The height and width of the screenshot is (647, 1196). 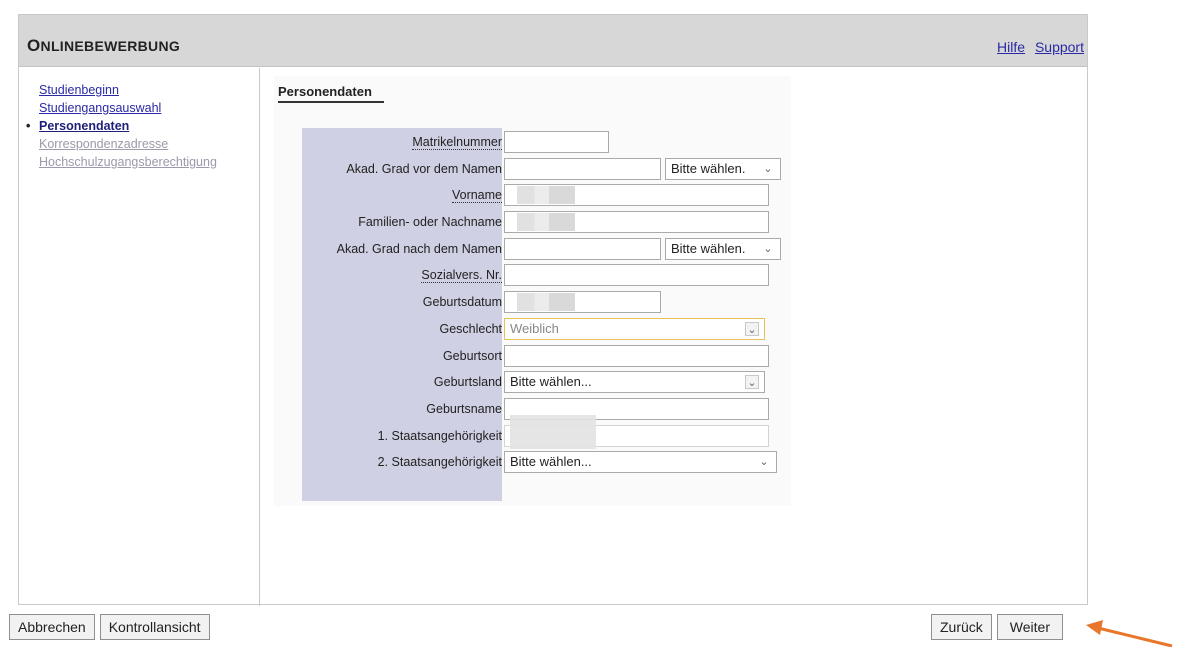 I want to click on sozialvers-input, so click(x=636, y=275).